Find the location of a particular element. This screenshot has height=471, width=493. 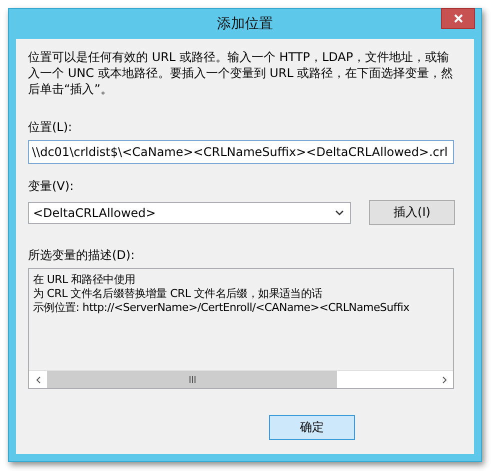

chevron-right-icon is located at coordinates (444, 380).